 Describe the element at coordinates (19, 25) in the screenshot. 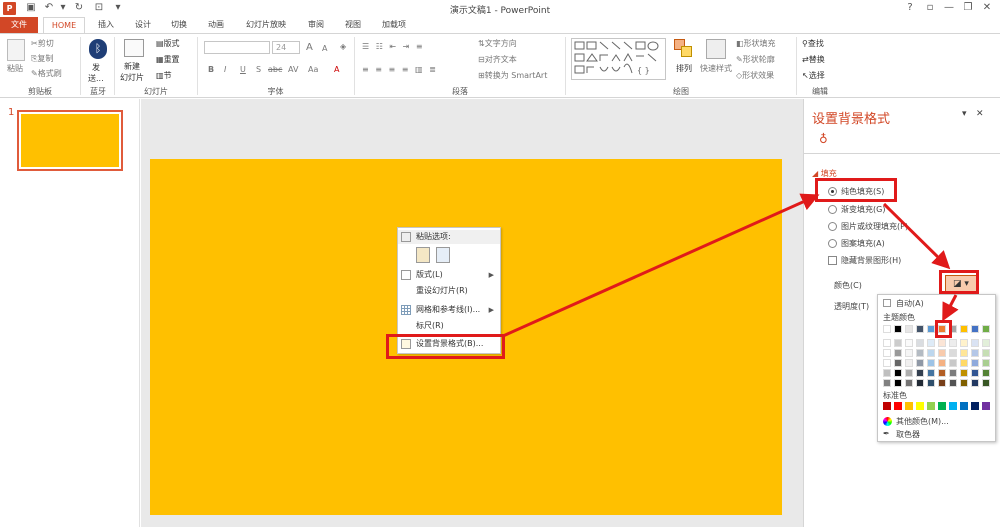

I see `tab-file: 文件` at that location.